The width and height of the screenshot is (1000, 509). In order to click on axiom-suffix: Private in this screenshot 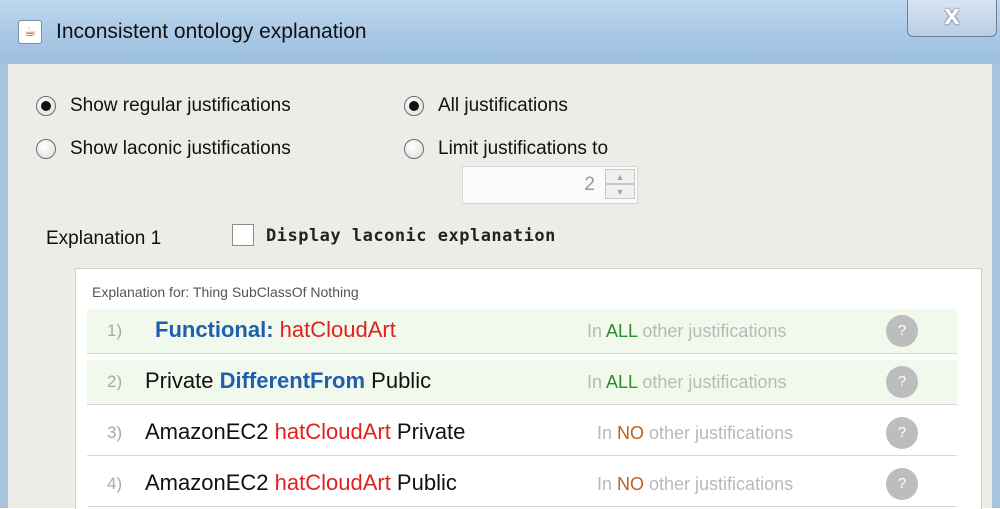, I will do `click(428, 431)`.